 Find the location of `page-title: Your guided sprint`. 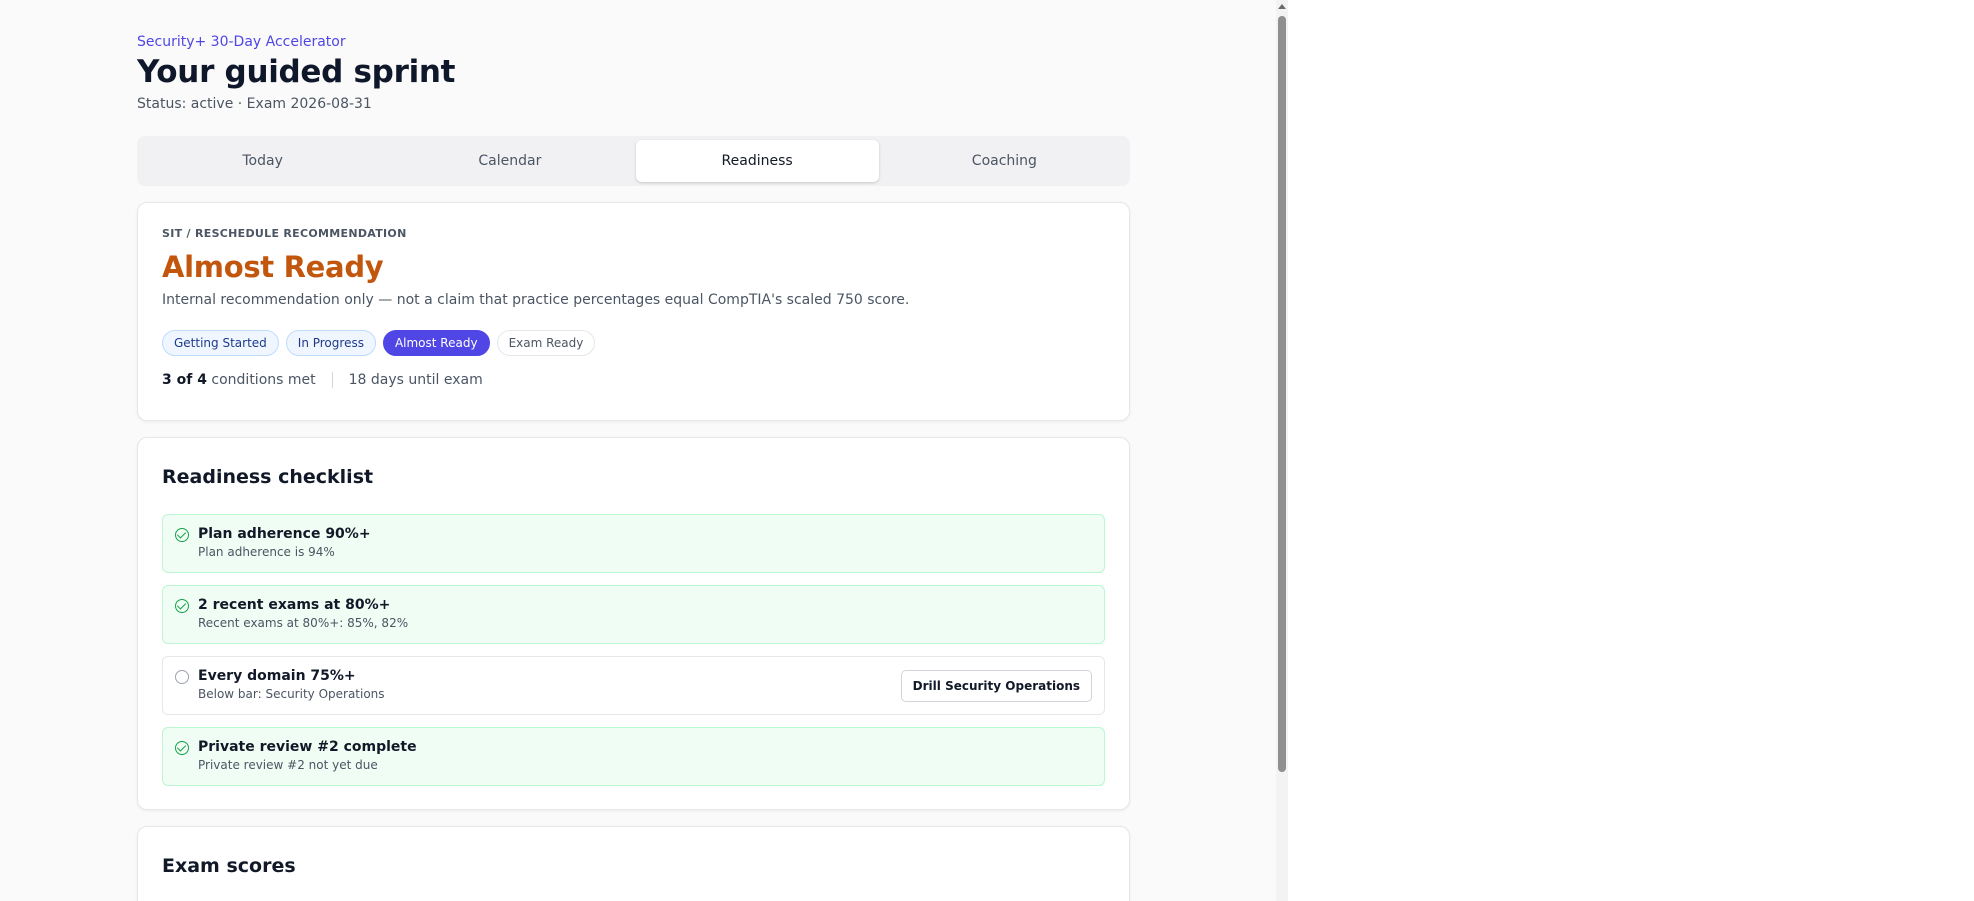

page-title: Your guided sprint is located at coordinates (296, 72).